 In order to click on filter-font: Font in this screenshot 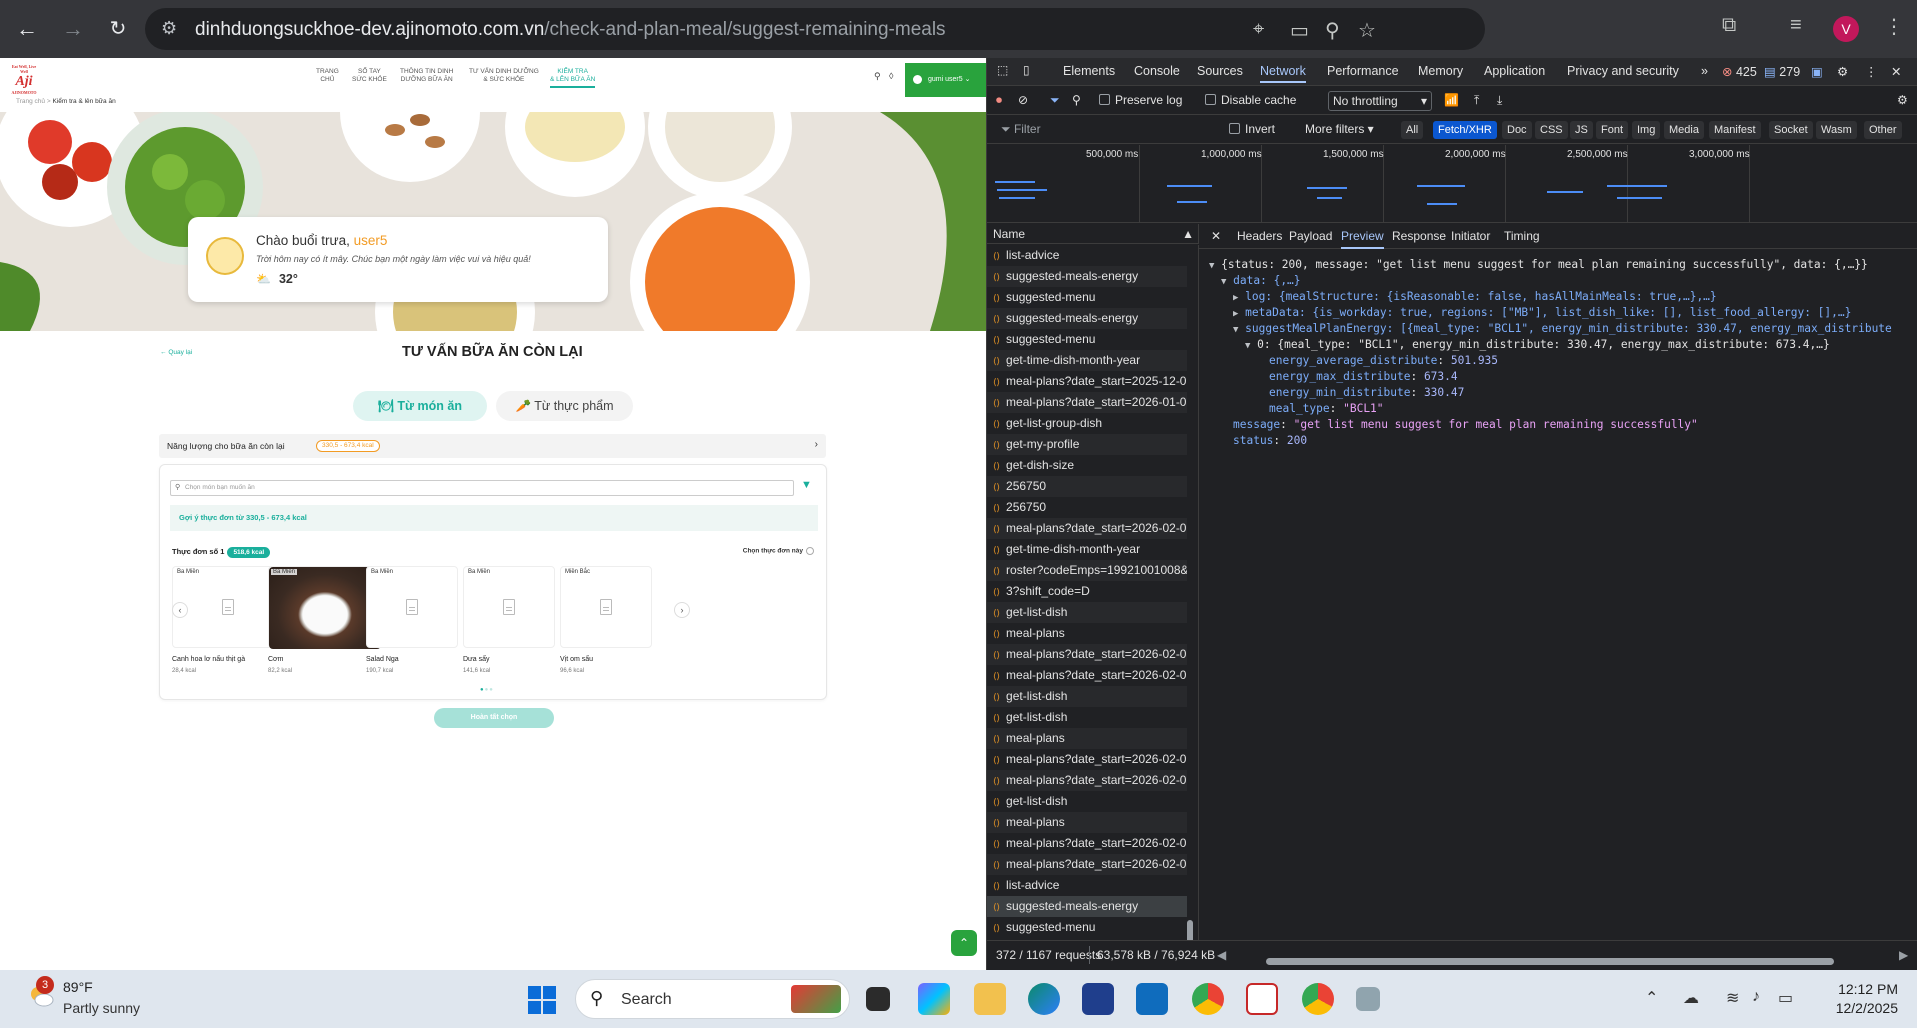, I will do `click(1612, 130)`.